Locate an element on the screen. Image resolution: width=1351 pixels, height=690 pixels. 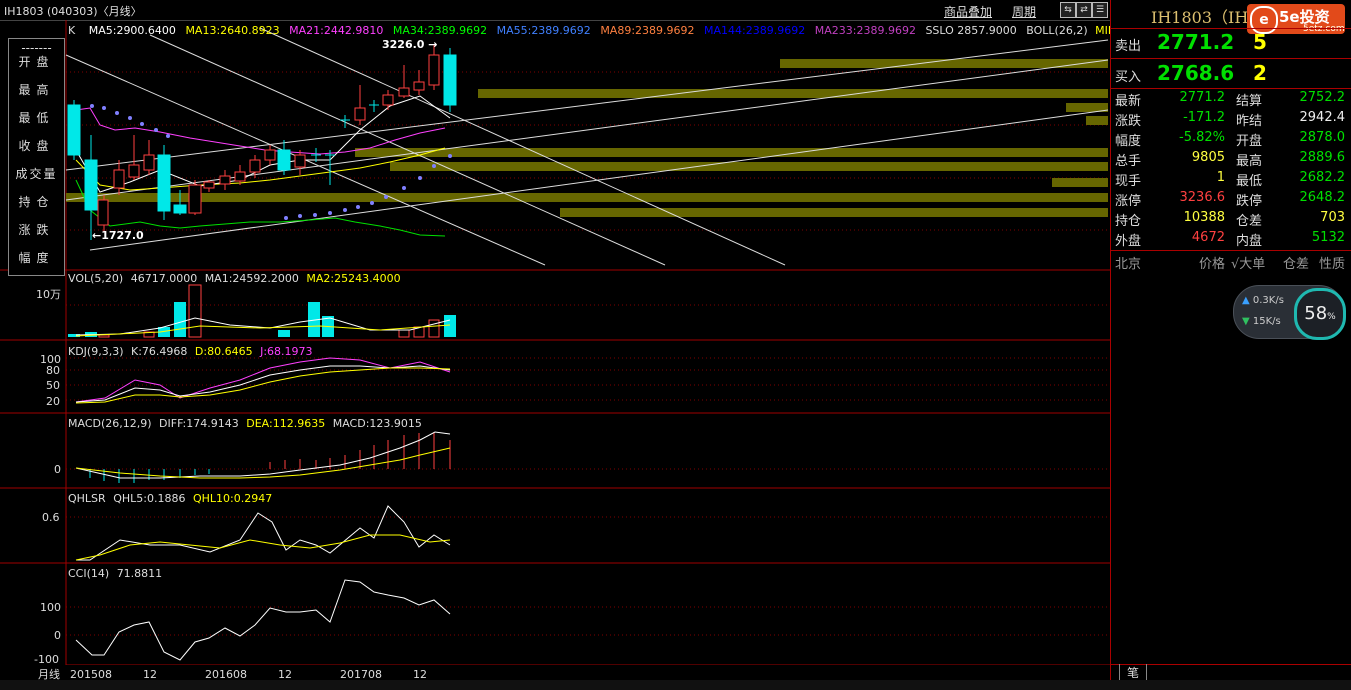
macd-tick-0: 0 is located at coordinates (57, 469).